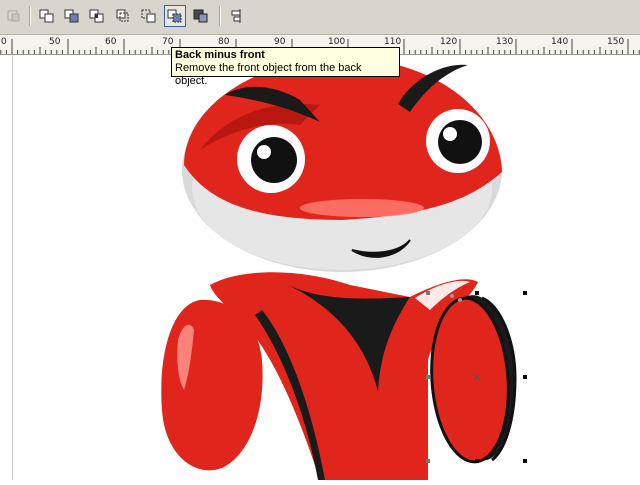  I want to click on ruler-label: 80, so click(224, 42).